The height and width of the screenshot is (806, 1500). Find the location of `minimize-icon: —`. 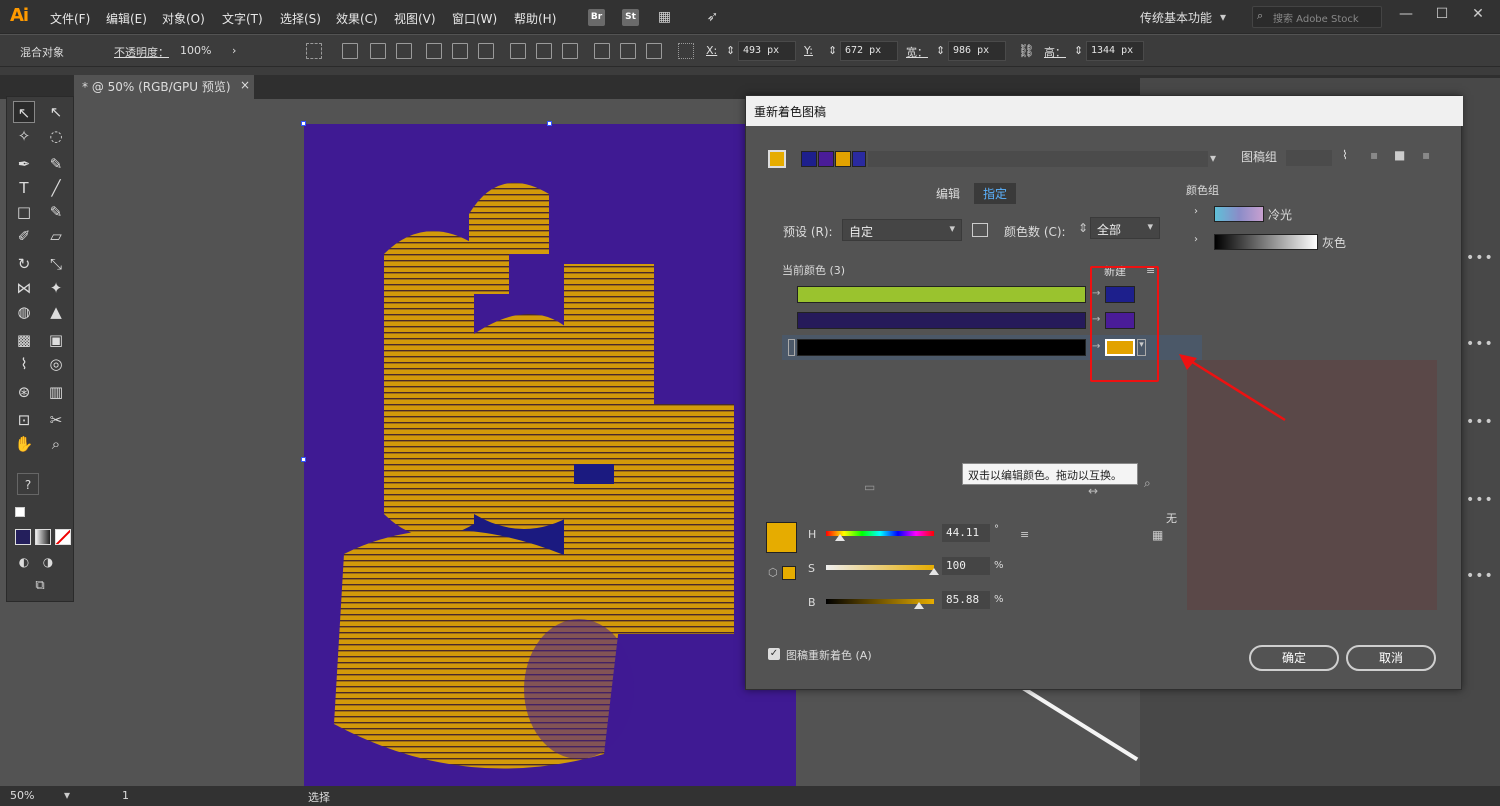

minimize-icon: — is located at coordinates (1406, 16).